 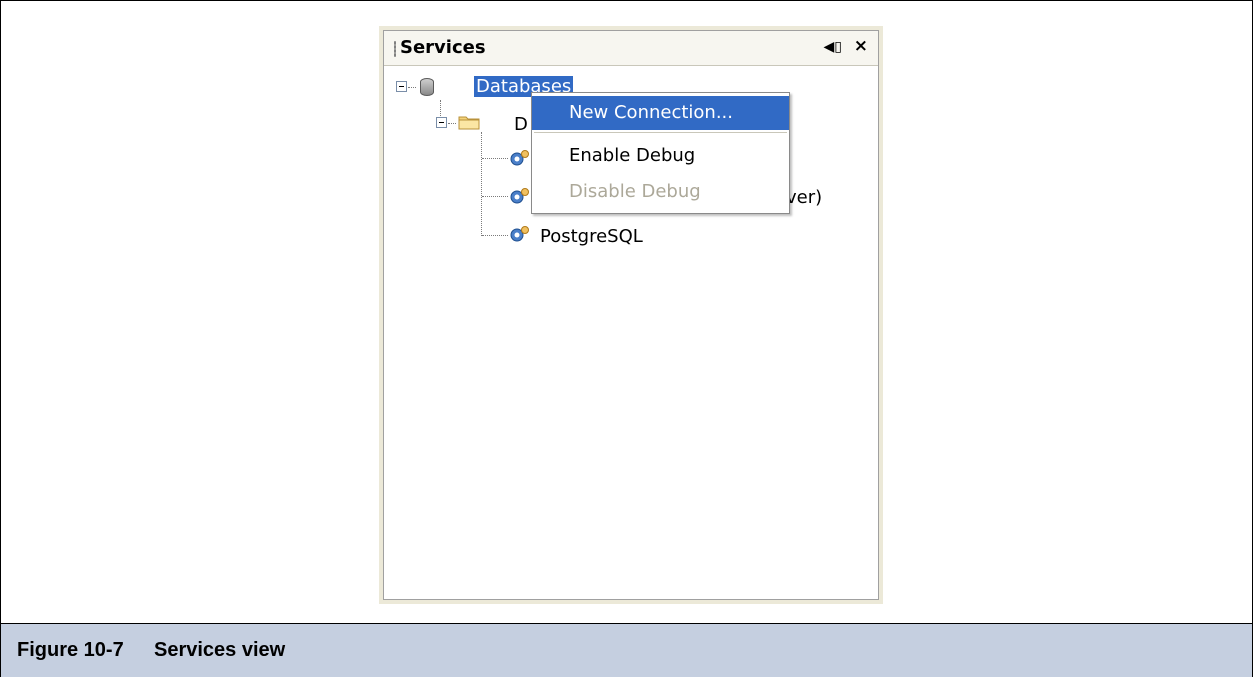 I want to click on close-icon: ×, so click(x=861, y=46).